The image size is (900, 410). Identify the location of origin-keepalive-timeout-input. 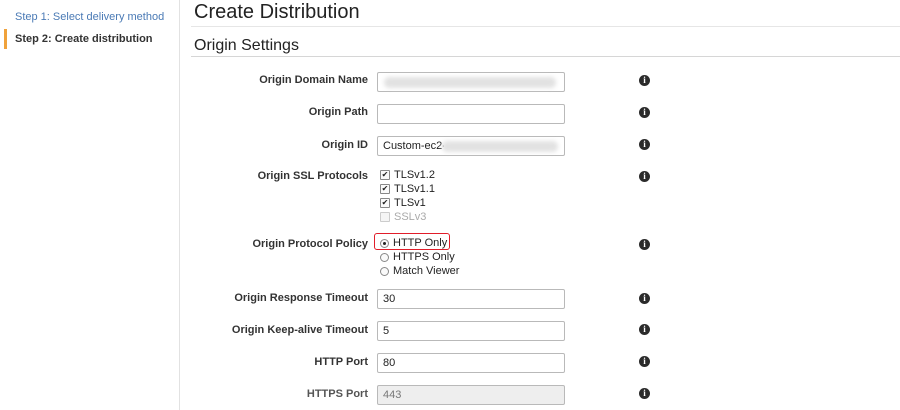
(471, 331).